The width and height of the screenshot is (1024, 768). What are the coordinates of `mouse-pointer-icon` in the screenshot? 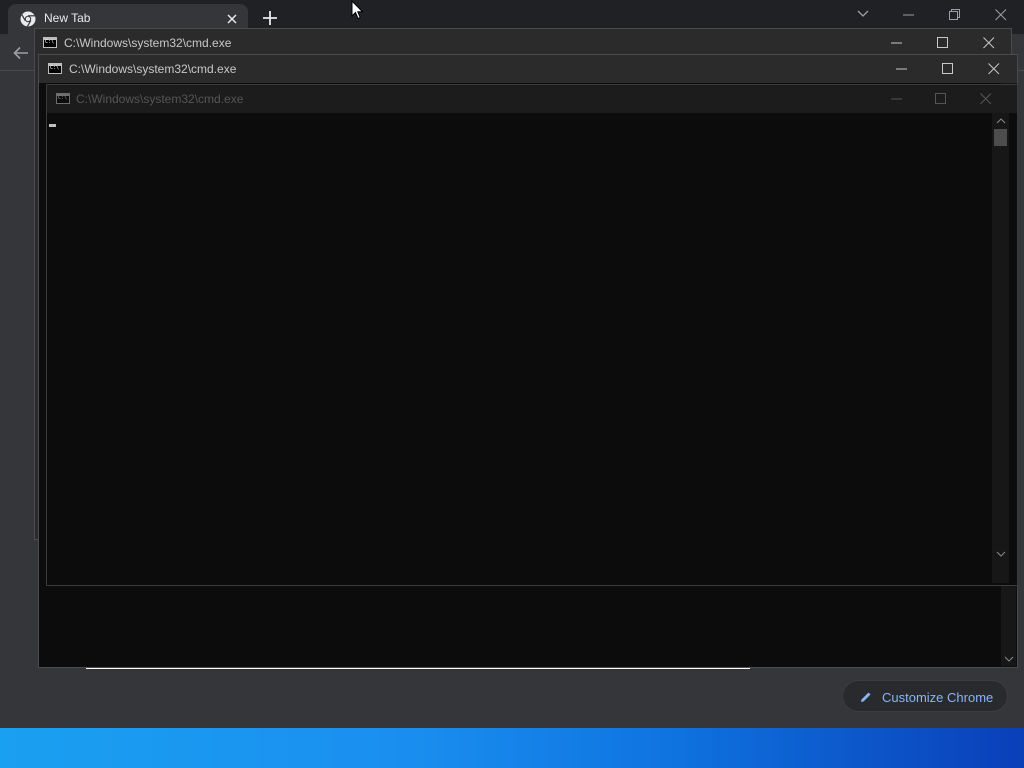 It's located at (357, 10).